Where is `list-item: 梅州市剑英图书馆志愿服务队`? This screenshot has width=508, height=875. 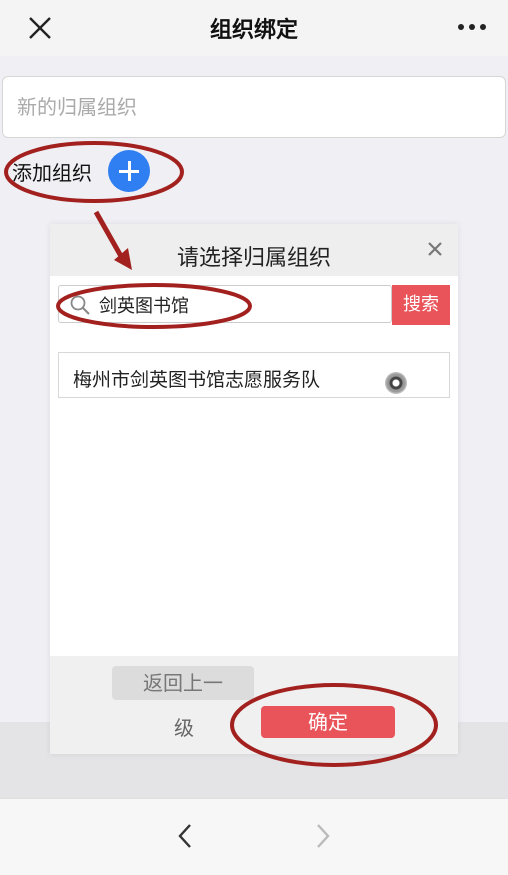 list-item: 梅州市剑英图书馆志愿服务队 is located at coordinates (254, 375).